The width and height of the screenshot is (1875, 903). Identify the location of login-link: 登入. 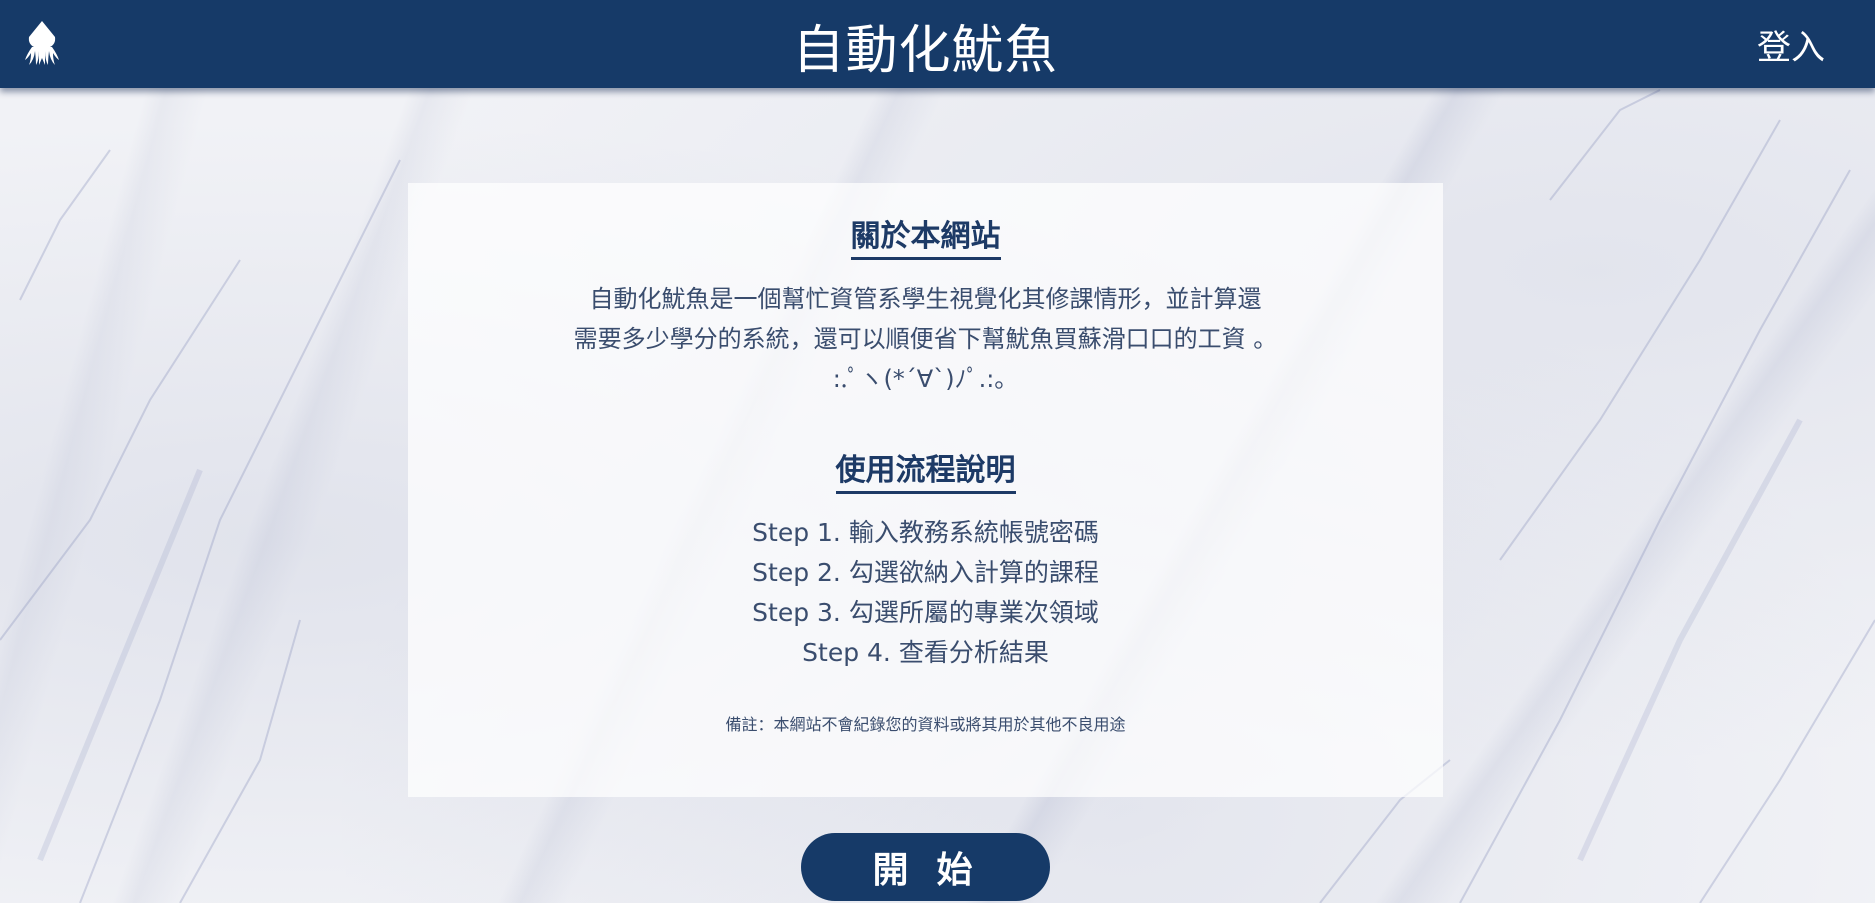
(1791, 44).